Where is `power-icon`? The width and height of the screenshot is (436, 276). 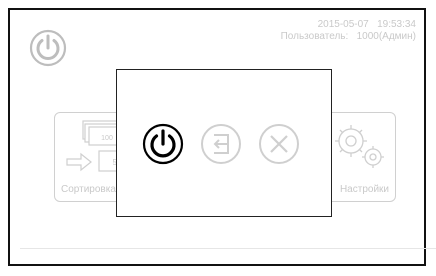
power-icon is located at coordinates (48, 48).